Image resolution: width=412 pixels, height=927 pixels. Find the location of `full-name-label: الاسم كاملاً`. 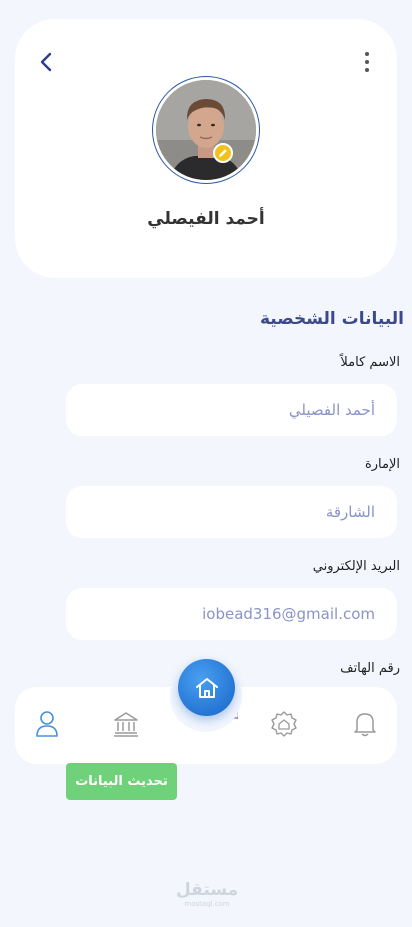

full-name-label: الاسم كاملاً is located at coordinates (370, 362).